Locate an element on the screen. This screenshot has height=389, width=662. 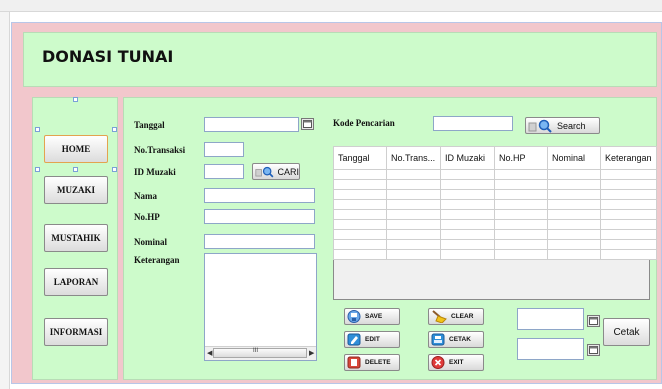
kode-pencarian-label: Kode Pencarian is located at coordinates (364, 123).